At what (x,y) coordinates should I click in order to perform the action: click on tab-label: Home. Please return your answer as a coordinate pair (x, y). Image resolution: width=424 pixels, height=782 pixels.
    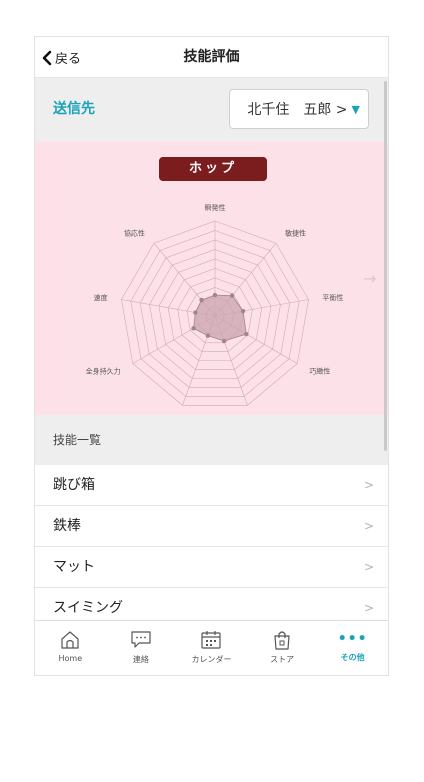
    Looking at the image, I should click on (70, 658).